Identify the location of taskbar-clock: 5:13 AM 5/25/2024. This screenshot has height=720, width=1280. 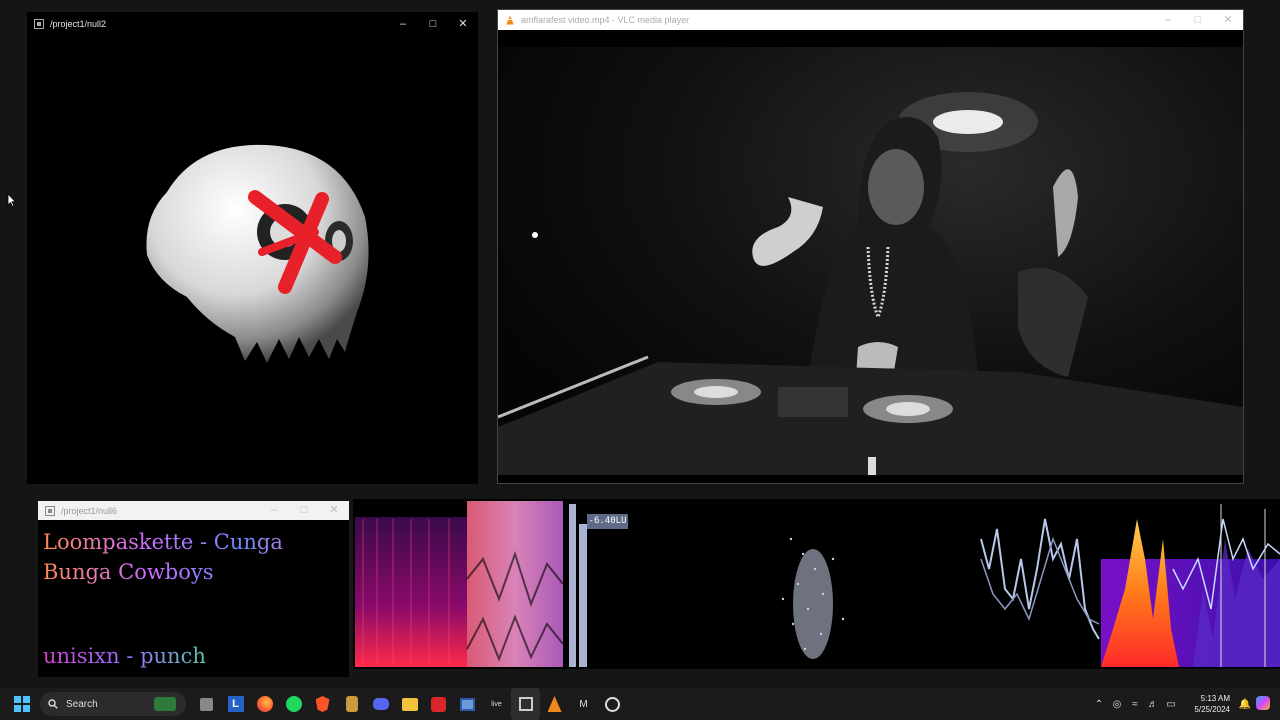
(1205, 704).